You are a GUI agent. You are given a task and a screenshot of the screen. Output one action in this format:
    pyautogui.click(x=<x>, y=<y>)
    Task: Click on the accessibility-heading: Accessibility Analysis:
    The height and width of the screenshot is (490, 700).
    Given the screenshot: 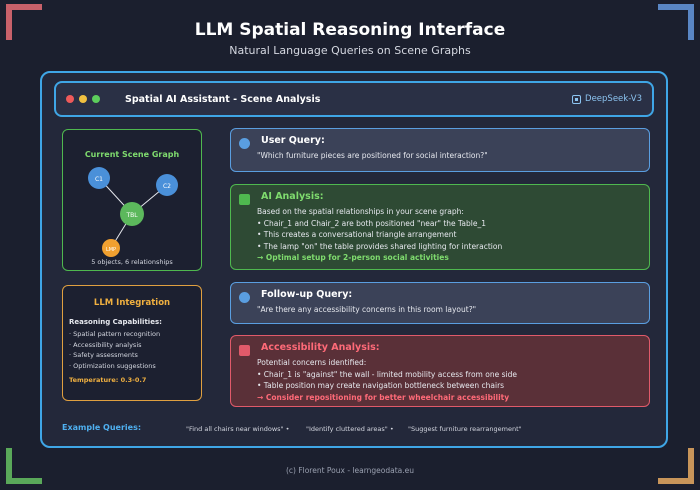 What is the action you would take?
    pyautogui.click(x=320, y=347)
    